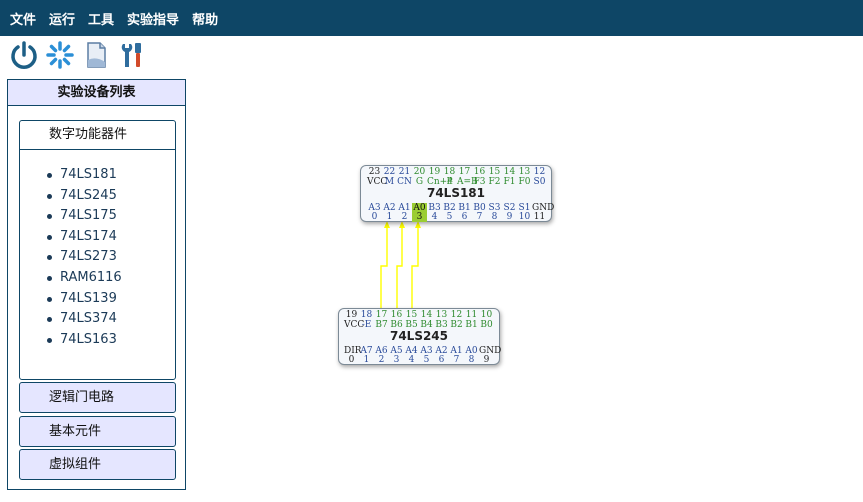  What do you see at coordinates (418, 224) in the screenshot?
I see `wire-arrow-a0` at bounding box center [418, 224].